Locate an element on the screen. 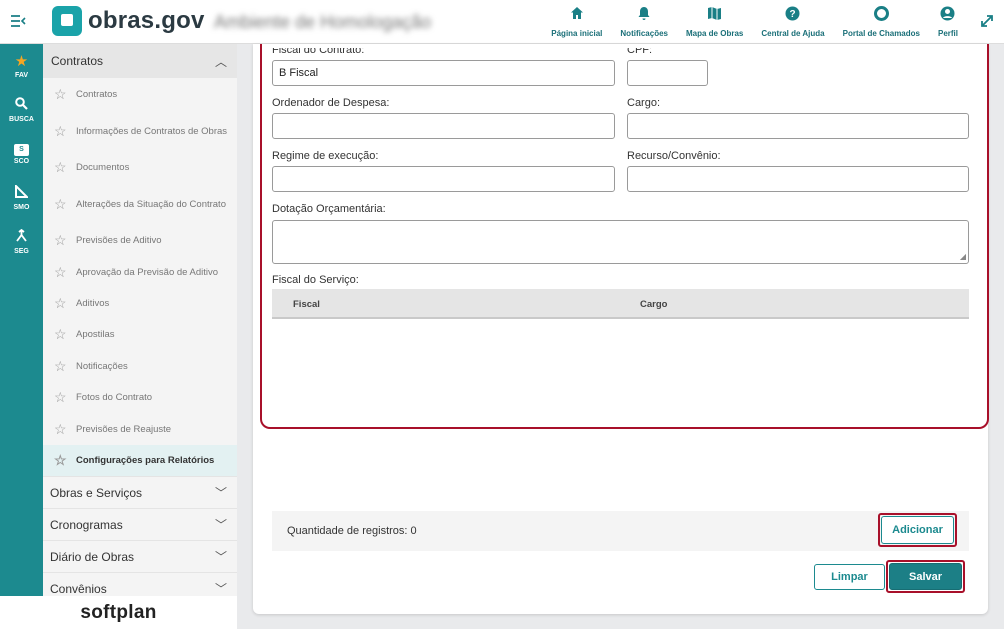 The image size is (1004, 629). nav-home-label: Página inicial is located at coordinates (577, 33).